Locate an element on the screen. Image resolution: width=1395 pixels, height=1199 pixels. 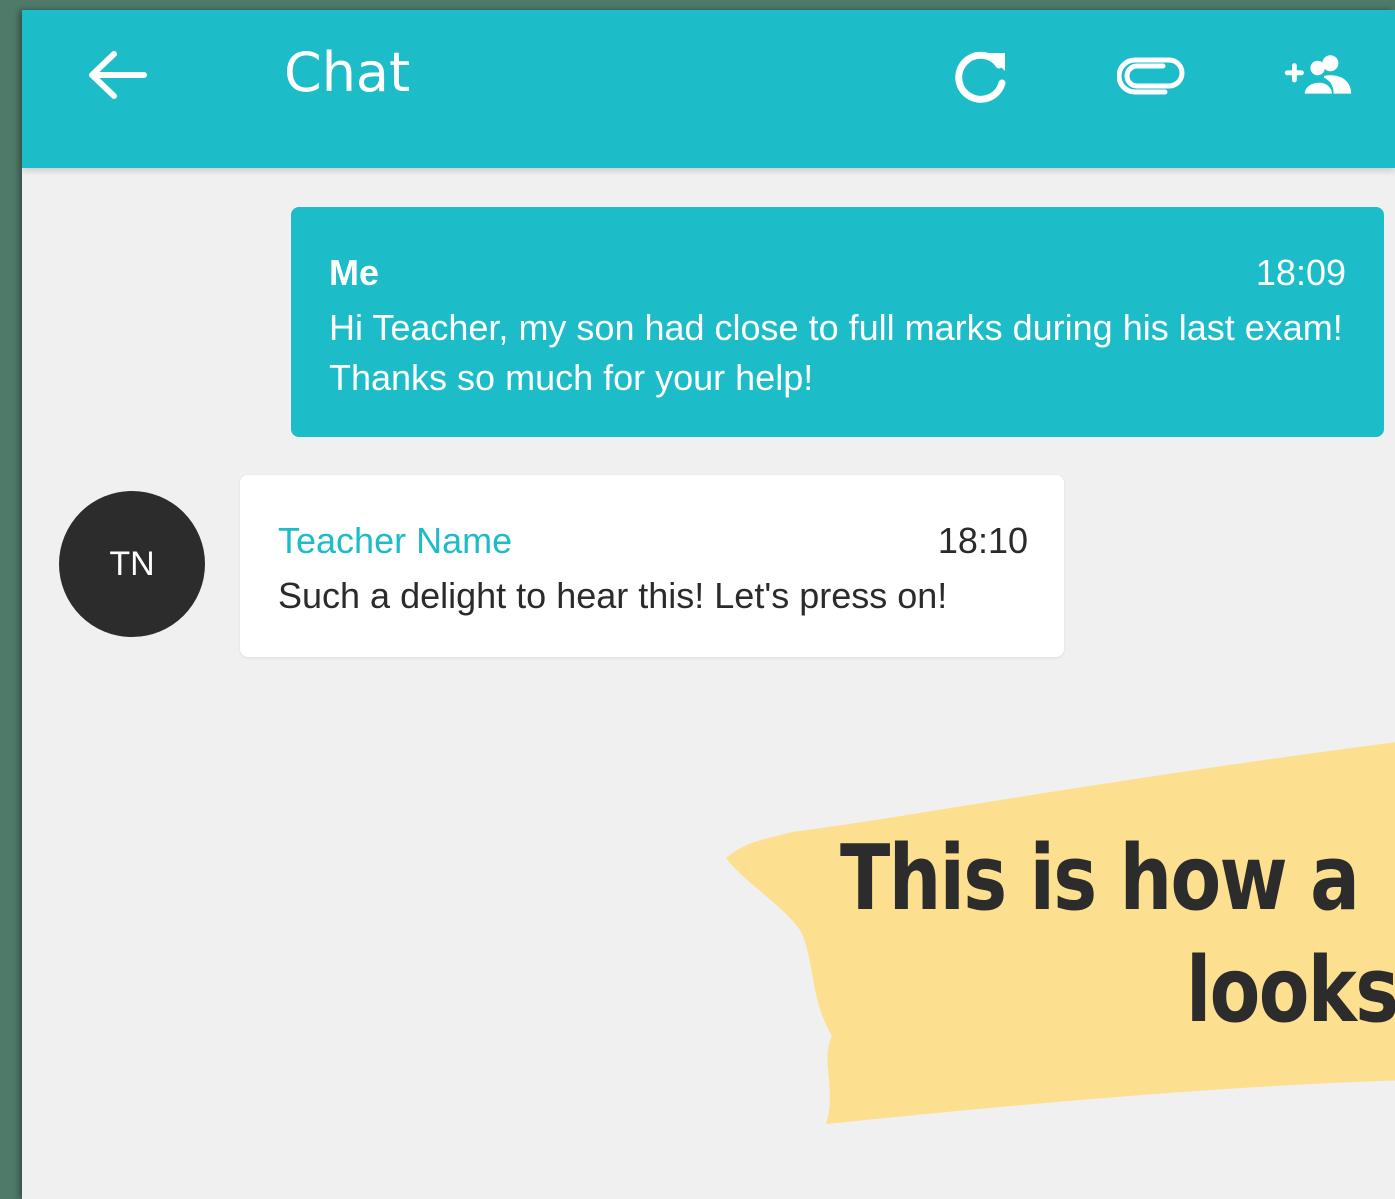
refresh-button is located at coordinates (980, 76).